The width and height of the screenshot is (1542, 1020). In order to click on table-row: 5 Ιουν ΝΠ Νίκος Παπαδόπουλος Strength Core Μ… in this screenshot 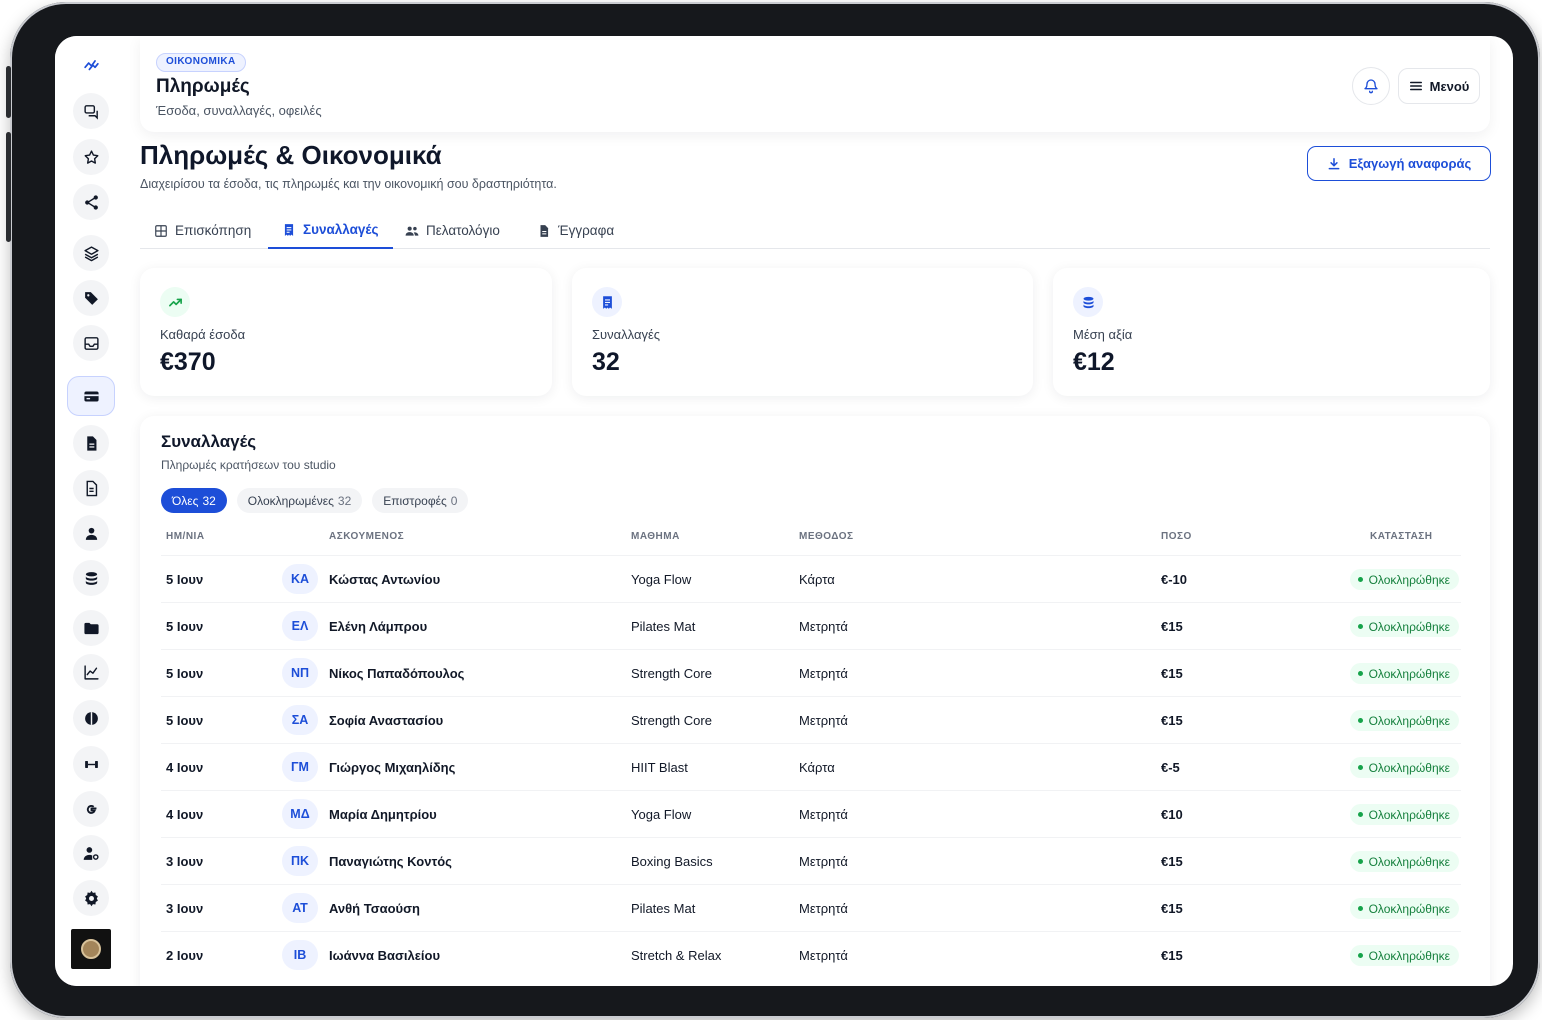, I will do `click(811, 672)`.